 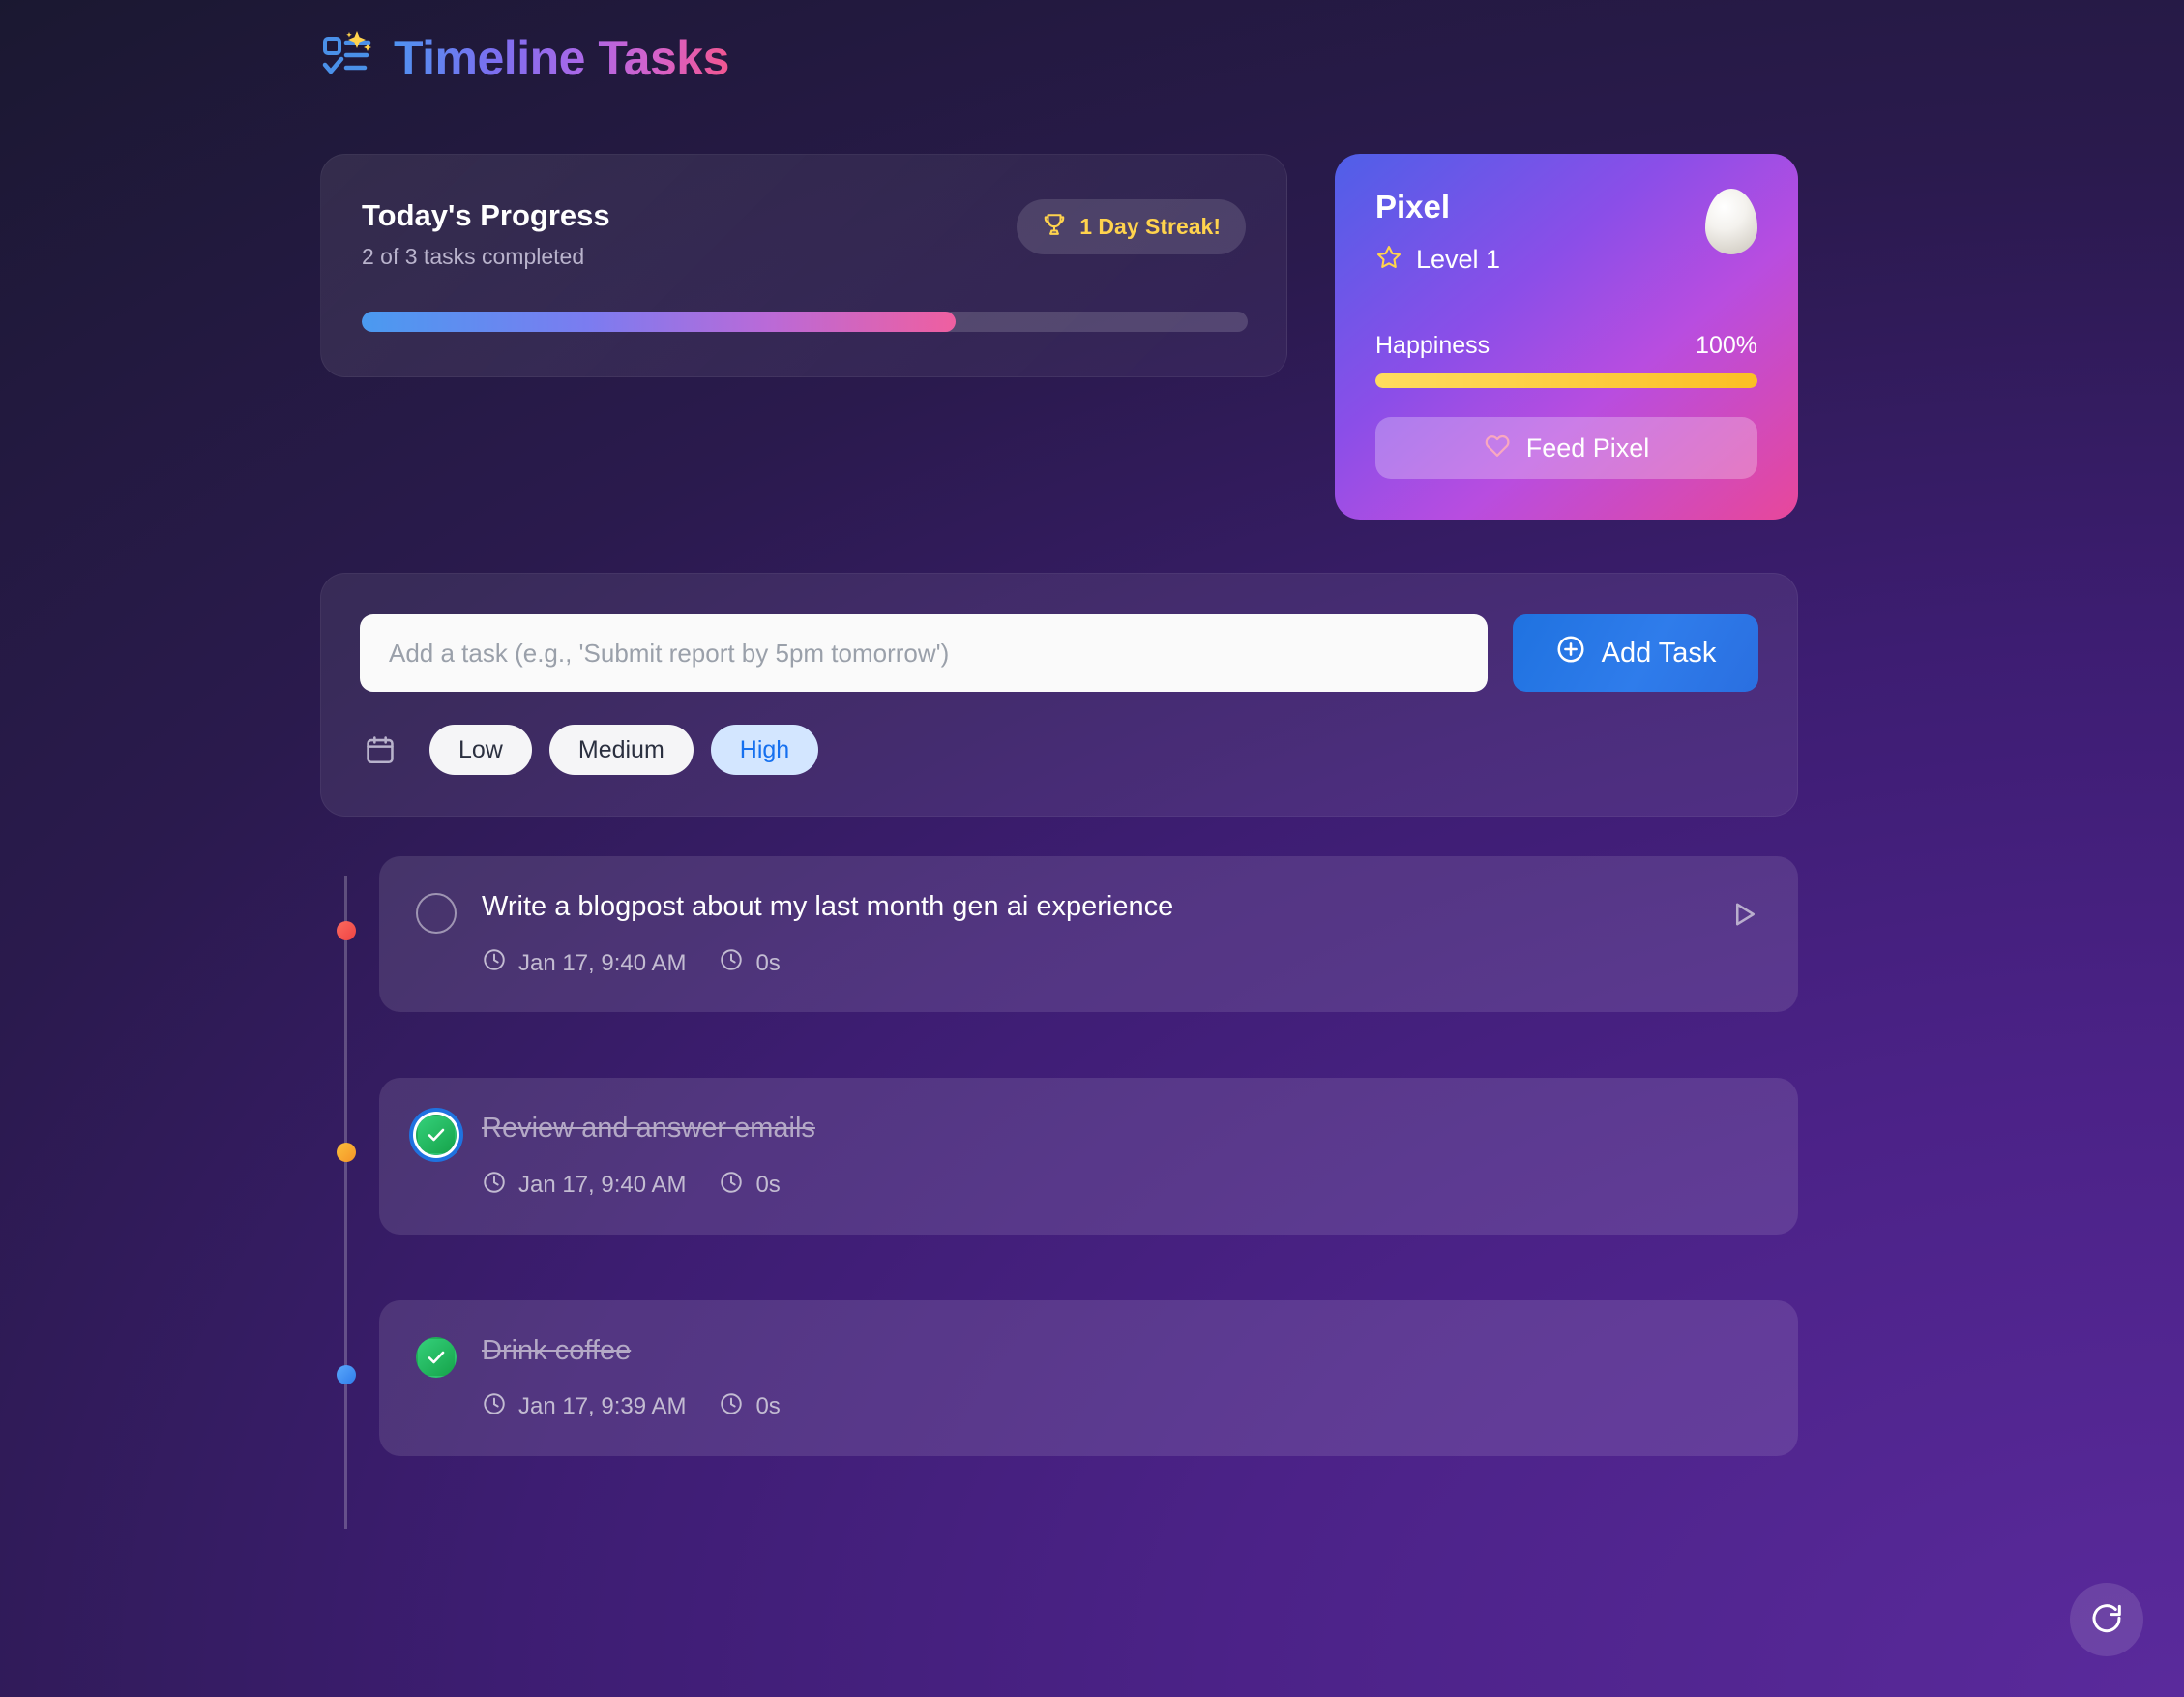 What do you see at coordinates (346, 1153) in the screenshot?
I see `timeline-dot-medium` at bounding box center [346, 1153].